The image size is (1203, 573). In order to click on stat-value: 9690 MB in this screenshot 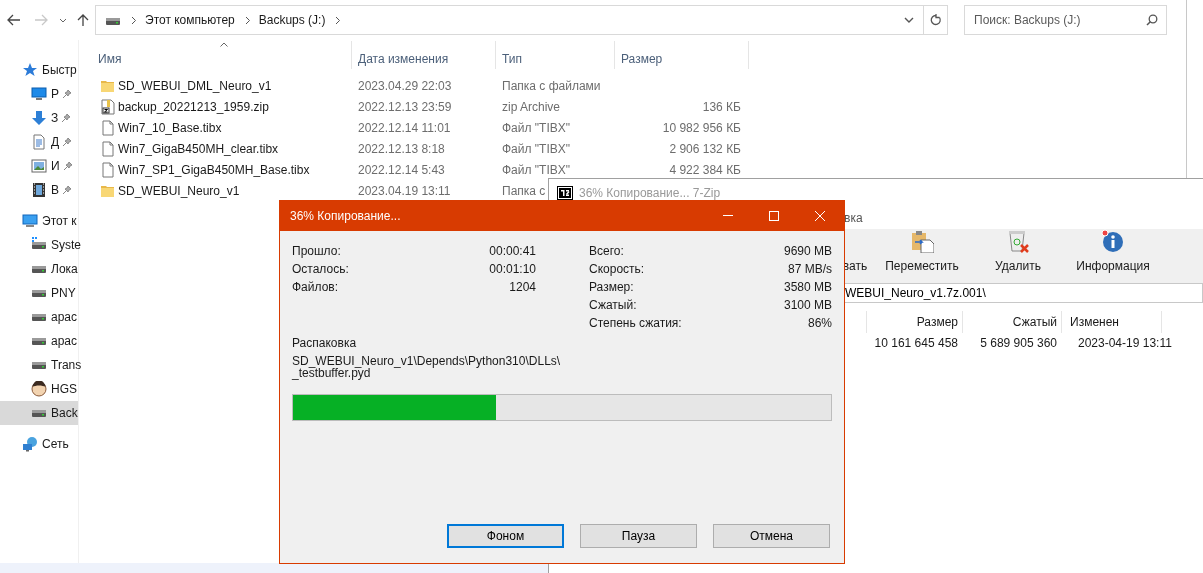, I will do `click(807, 251)`.